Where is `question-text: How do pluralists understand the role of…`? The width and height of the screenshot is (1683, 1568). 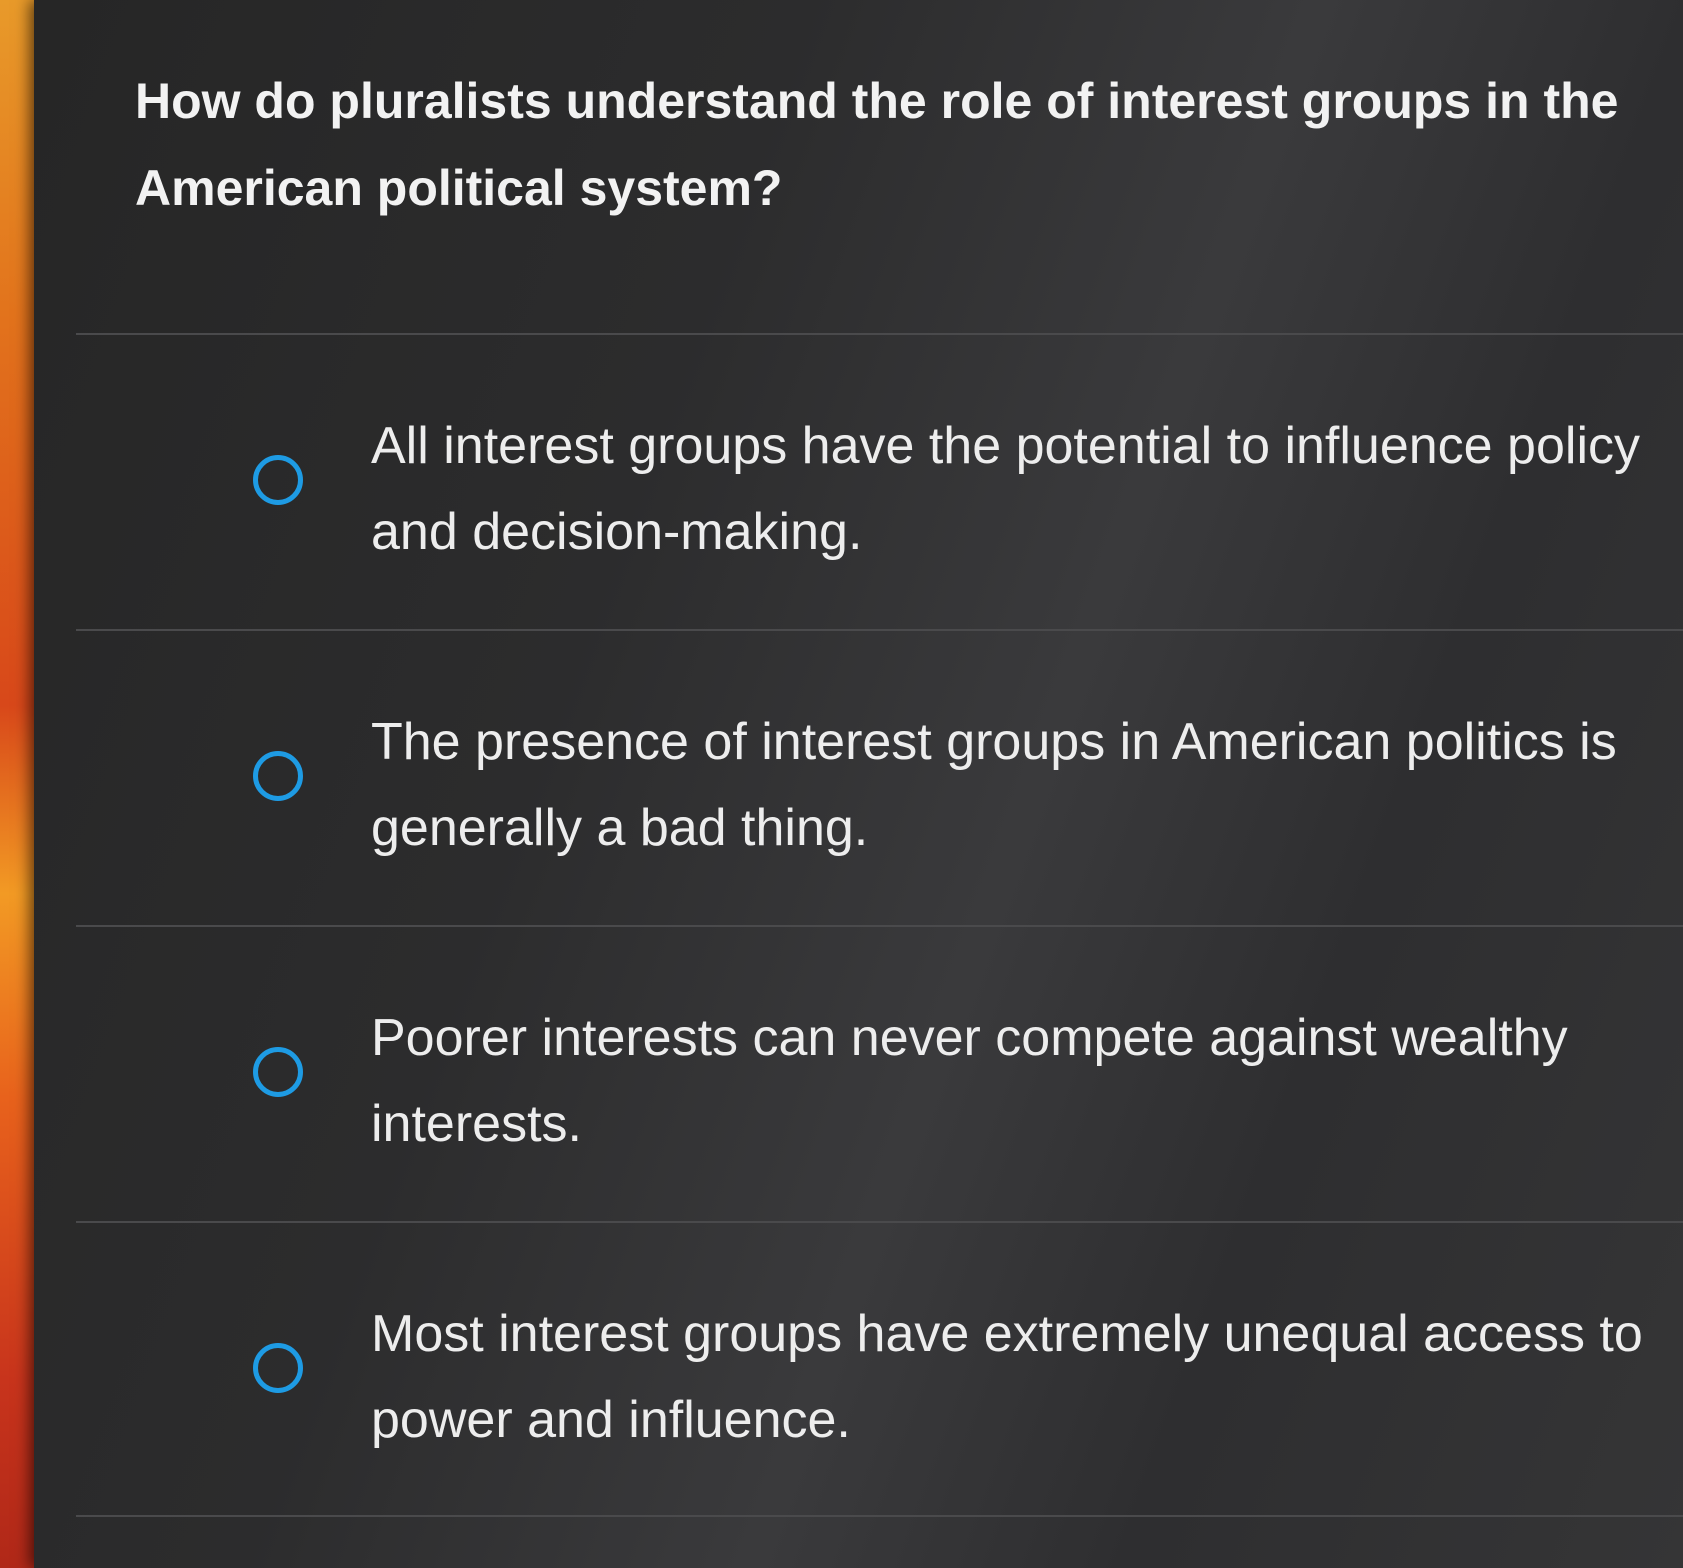 question-text: How do pluralists understand the role of… is located at coordinates (877, 144).